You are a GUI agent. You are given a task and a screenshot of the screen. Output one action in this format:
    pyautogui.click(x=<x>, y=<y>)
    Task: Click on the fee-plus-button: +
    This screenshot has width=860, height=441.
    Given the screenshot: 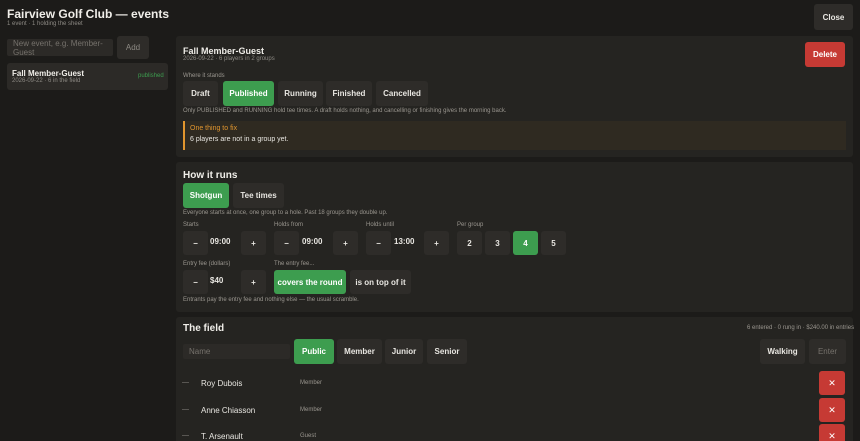 What is the action you would take?
    pyautogui.click(x=253, y=282)
    